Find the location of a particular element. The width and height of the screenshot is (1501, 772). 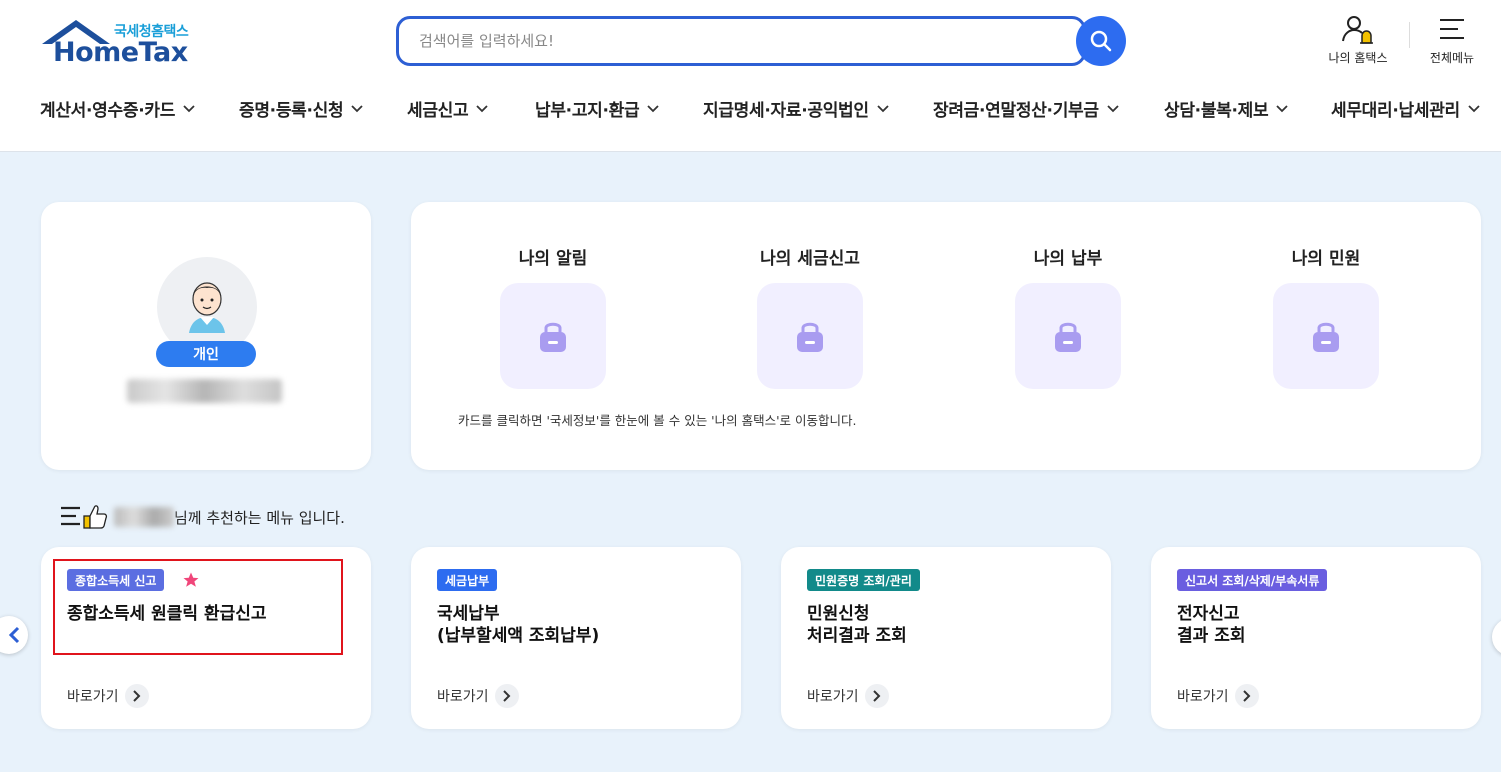

card-title-line: 전자신고 is located at coordinates (1208, 614).